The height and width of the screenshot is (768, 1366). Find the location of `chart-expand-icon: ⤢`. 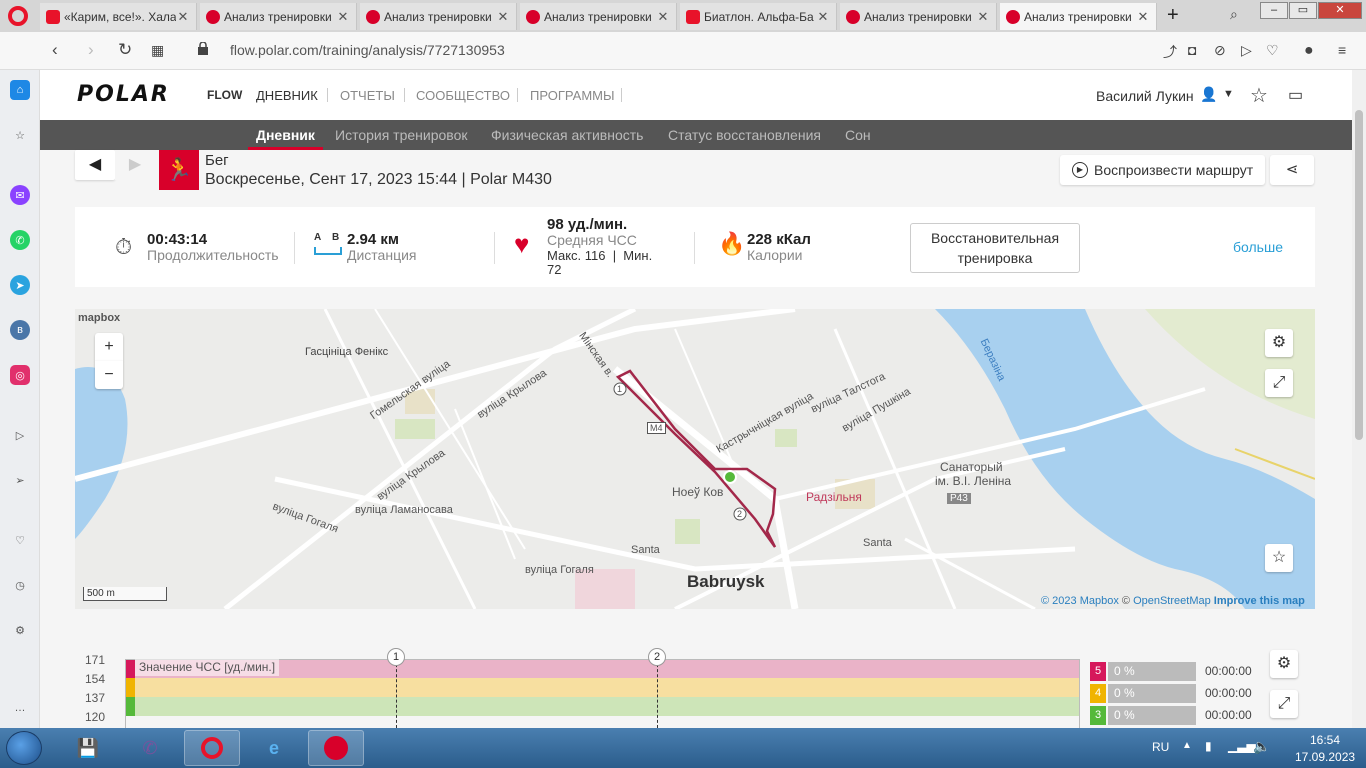

chart-expand-icon: ⤢ is located at coordinates (1284, 704).